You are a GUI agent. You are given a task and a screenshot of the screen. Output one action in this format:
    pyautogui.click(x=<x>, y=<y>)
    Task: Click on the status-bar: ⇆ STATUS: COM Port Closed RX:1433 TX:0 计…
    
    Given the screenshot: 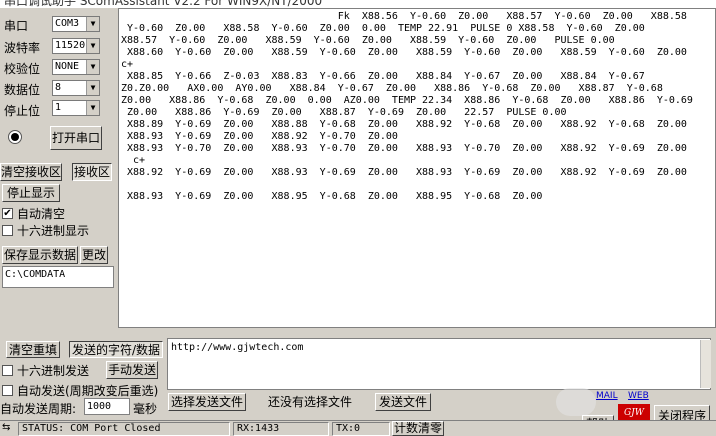 What is the action you would take?
    pyautogui.click(x=358, y=428)
    